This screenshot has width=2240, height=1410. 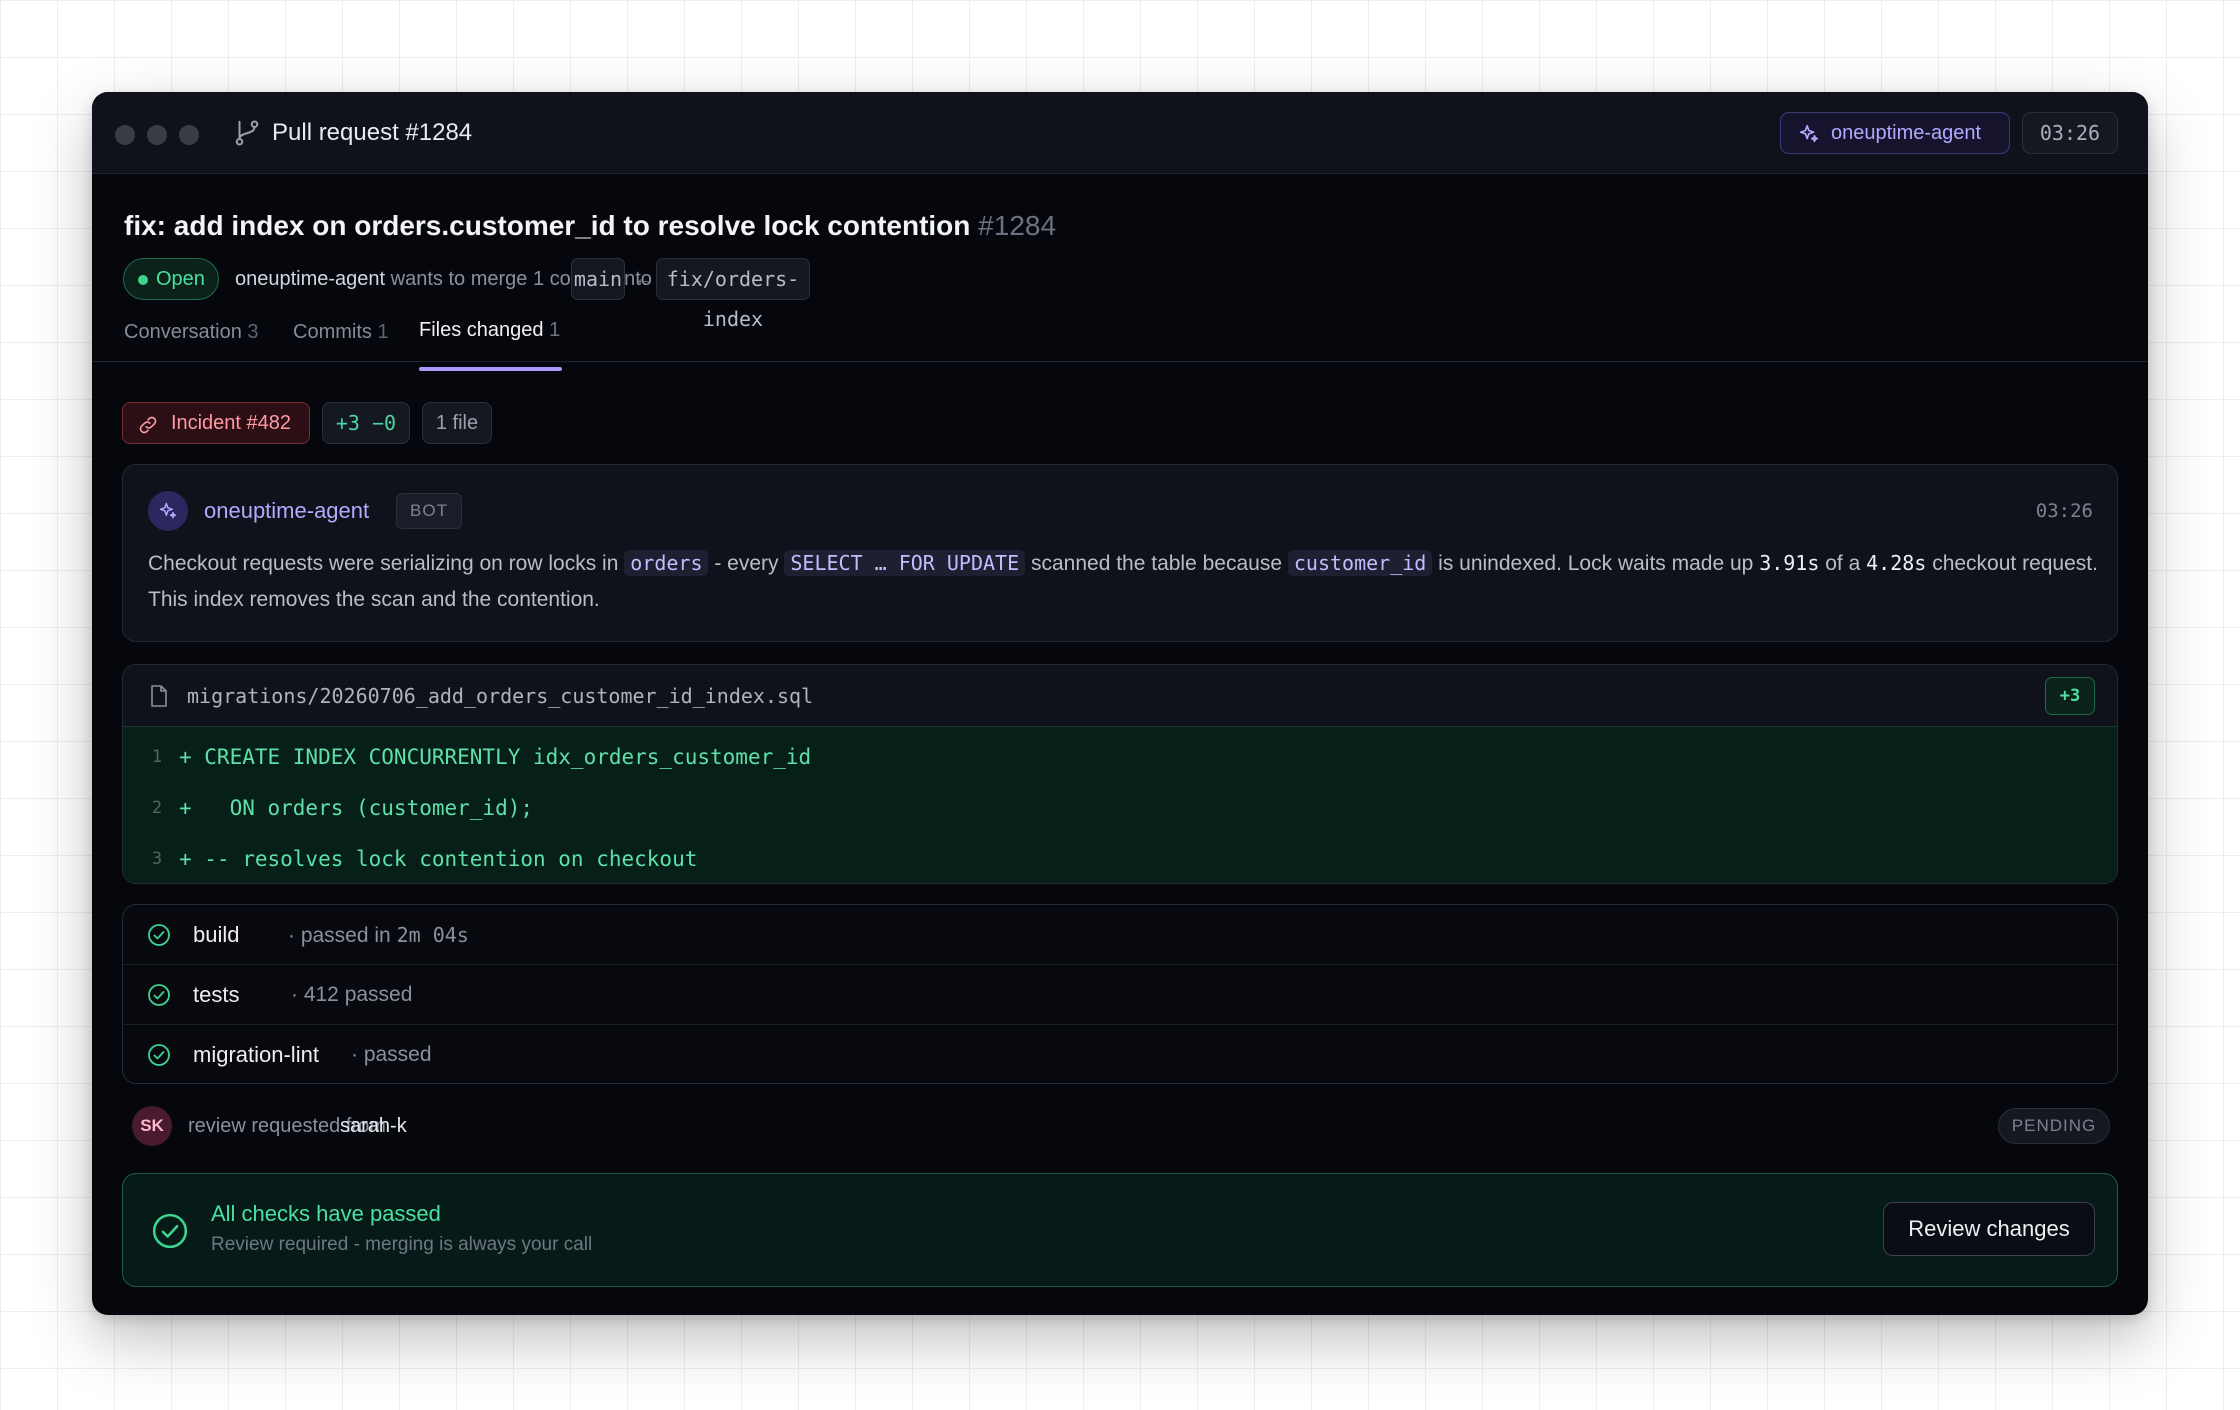 What do you see at coordinates (256, 1054) in the screenshot?
I see `check-name: migration-lint` at bounding box center [256, 1054].